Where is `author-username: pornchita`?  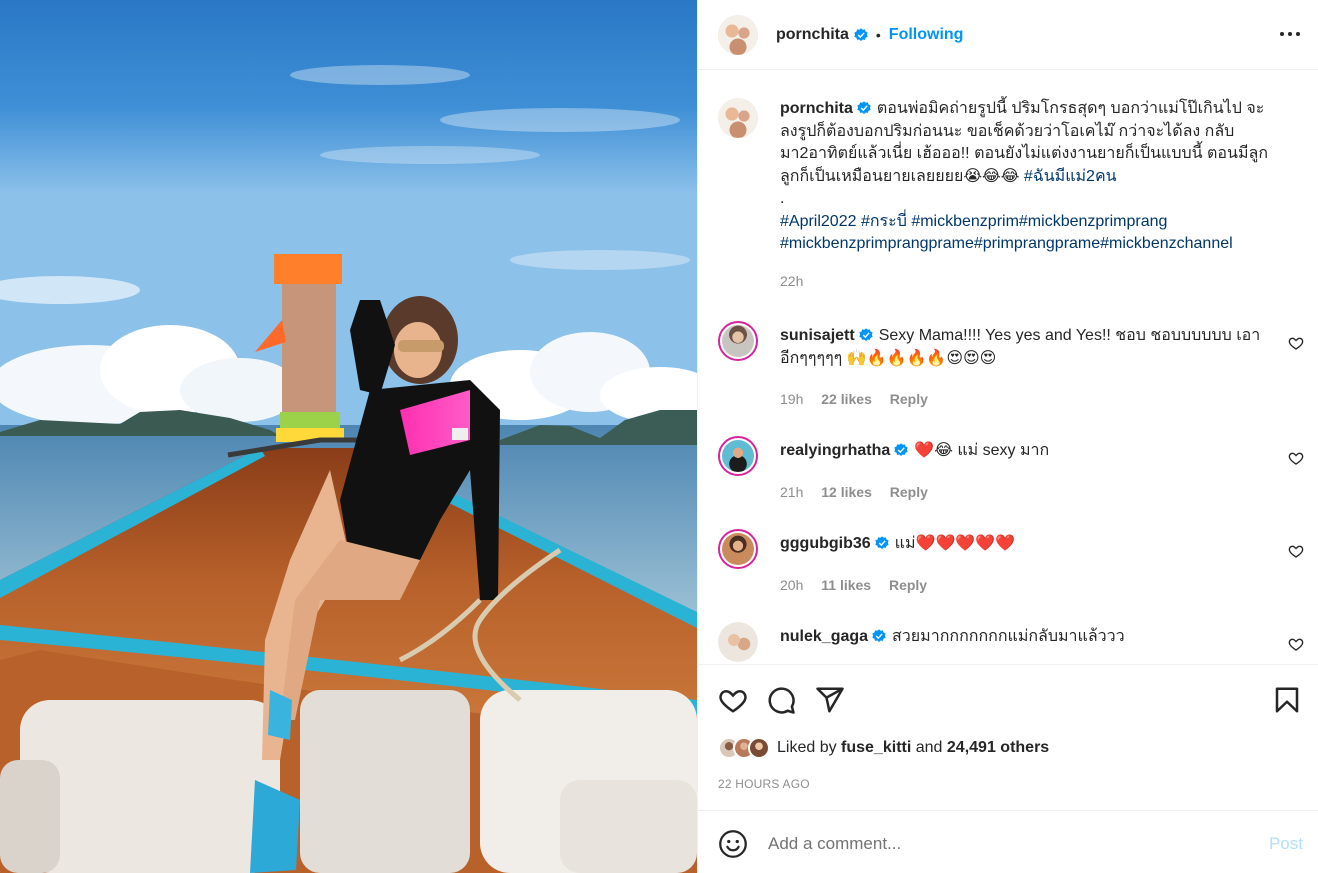 author-username: pornchita is located at coordinates (812, 35).